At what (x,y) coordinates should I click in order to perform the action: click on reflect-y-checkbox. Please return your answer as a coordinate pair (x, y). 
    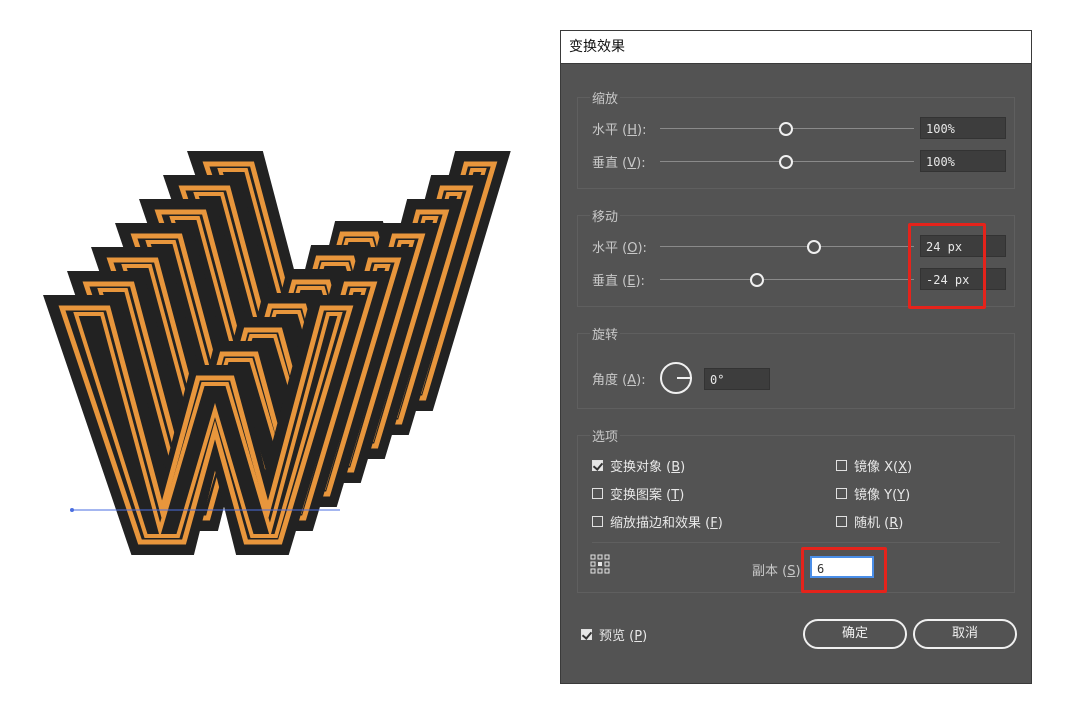
    Looking at the image, I should click on (841, 493).